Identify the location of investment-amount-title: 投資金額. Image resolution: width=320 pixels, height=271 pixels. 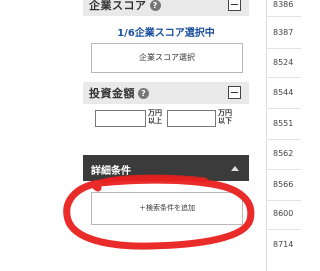
(112, 93).